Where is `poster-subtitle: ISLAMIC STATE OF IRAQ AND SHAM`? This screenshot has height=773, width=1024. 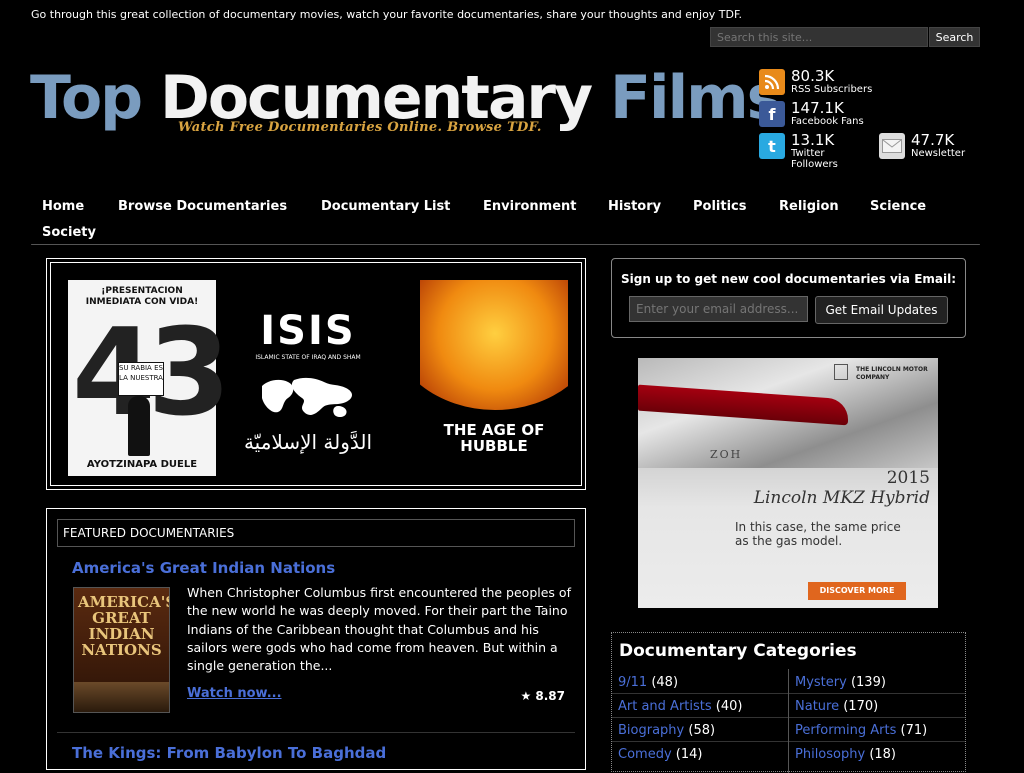 poster-subtitle: ISLAMIC STATE OF IRAQ AND SHAM is located at coordinates (308, 357).